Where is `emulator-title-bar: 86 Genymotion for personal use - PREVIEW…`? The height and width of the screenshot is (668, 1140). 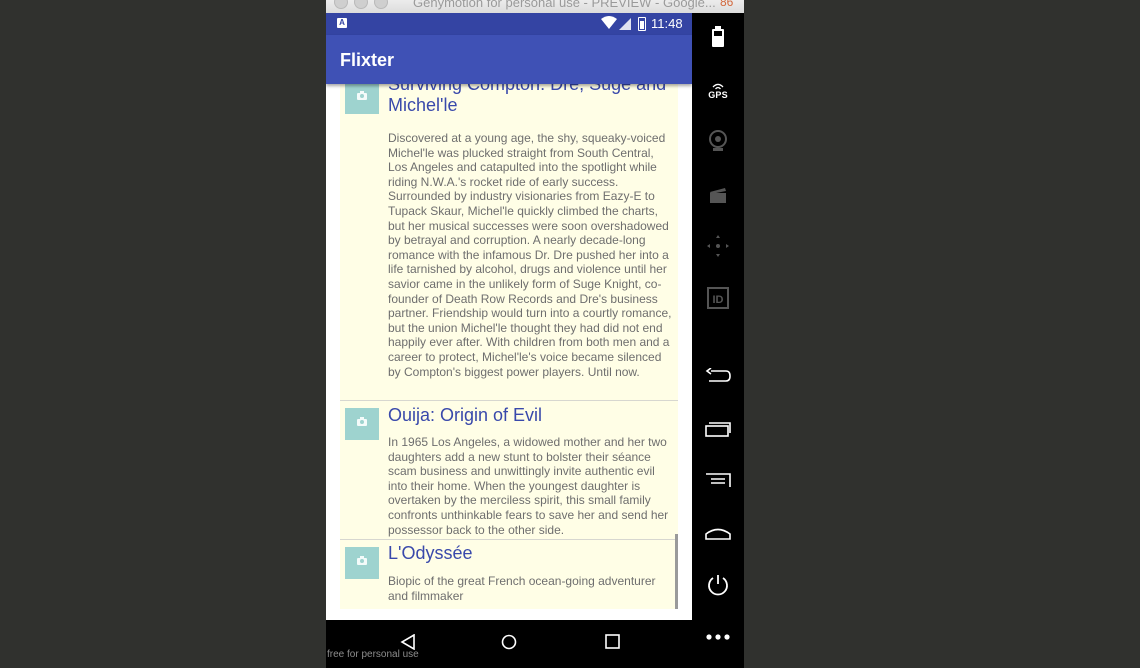 emulator-title-bar: 86 Genymotion for personal use - PREVIEW… is located at coordinates (535, 6).